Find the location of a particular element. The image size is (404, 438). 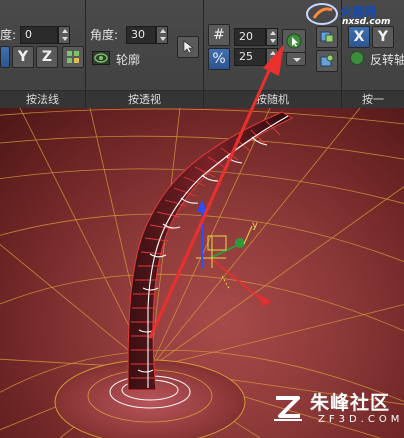

flip-axis-label: 反转轴 is located at coordinates (387, 59).